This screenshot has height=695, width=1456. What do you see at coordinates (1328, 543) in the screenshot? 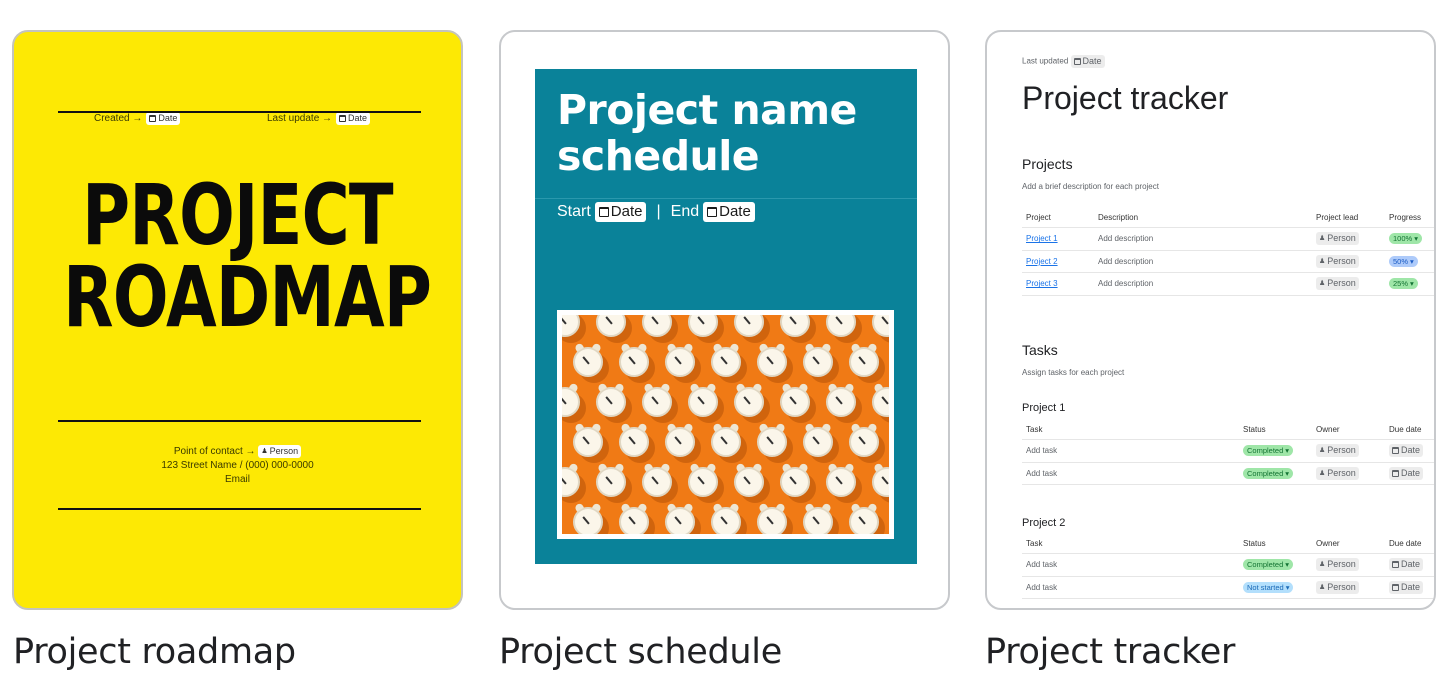
I see `column-header: Owner` at bounding box center [1328, 543].